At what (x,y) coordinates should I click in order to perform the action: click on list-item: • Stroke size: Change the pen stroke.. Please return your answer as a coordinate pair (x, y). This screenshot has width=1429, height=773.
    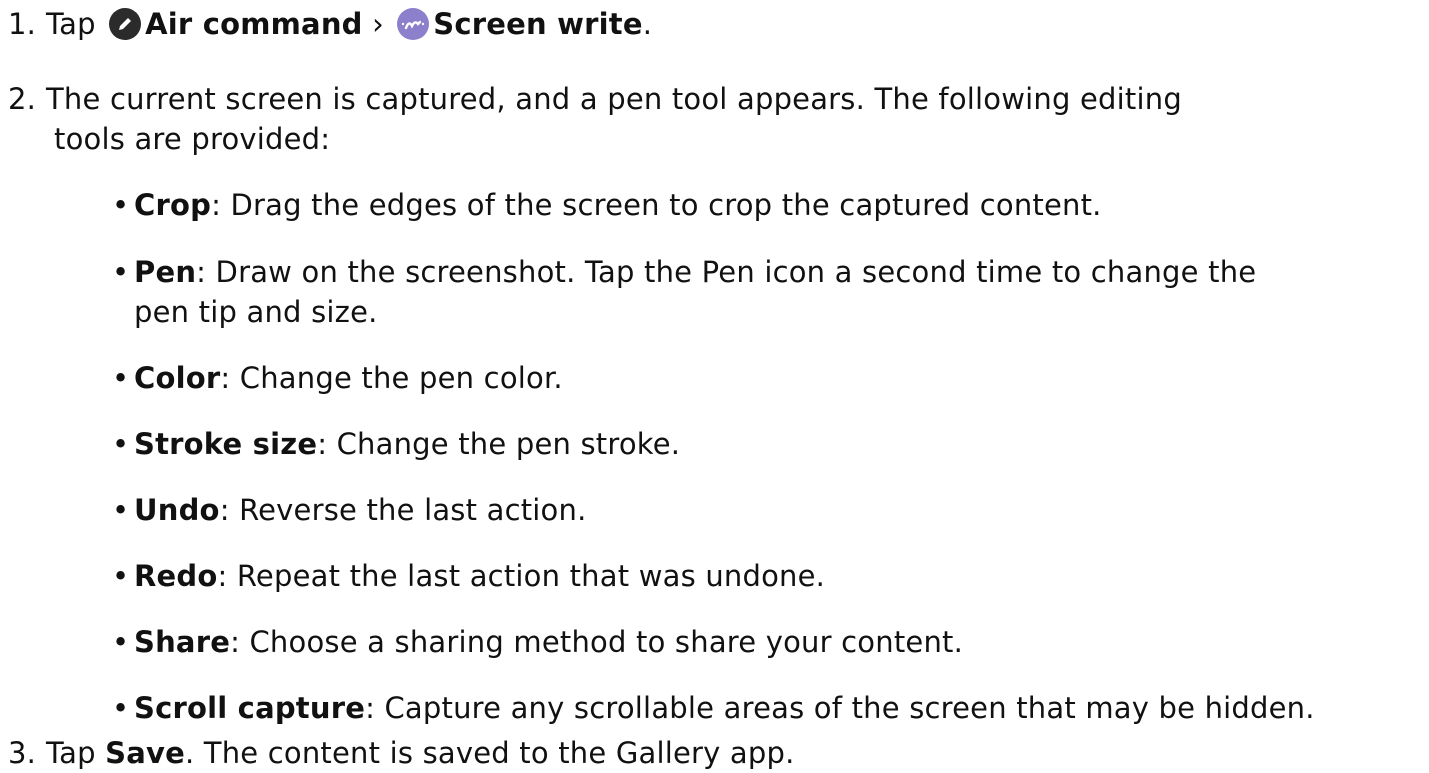
    Looking at the image, I should click on (396, 444).